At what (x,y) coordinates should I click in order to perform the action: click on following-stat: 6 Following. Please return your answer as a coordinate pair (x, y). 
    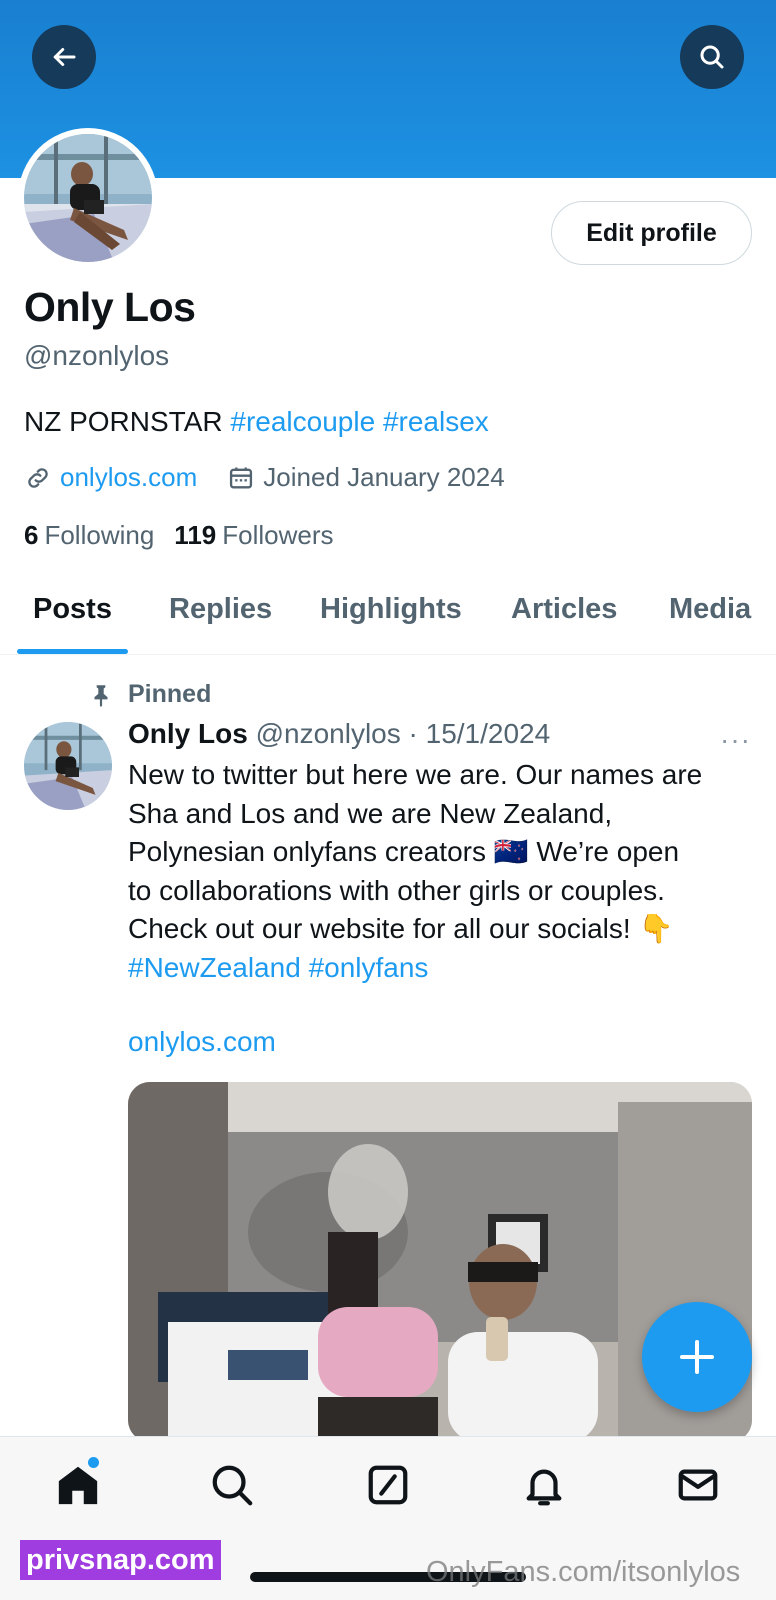
    Looking at the image, I should click on (89, 535).